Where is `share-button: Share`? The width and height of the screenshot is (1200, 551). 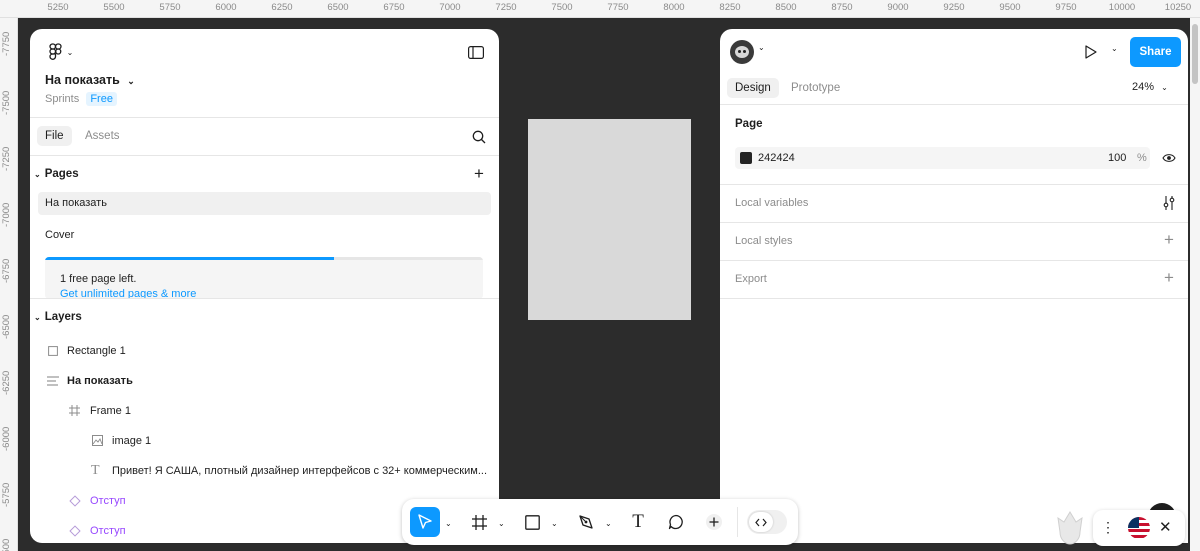
share-button: Share is located at coordinates (1155, 52).